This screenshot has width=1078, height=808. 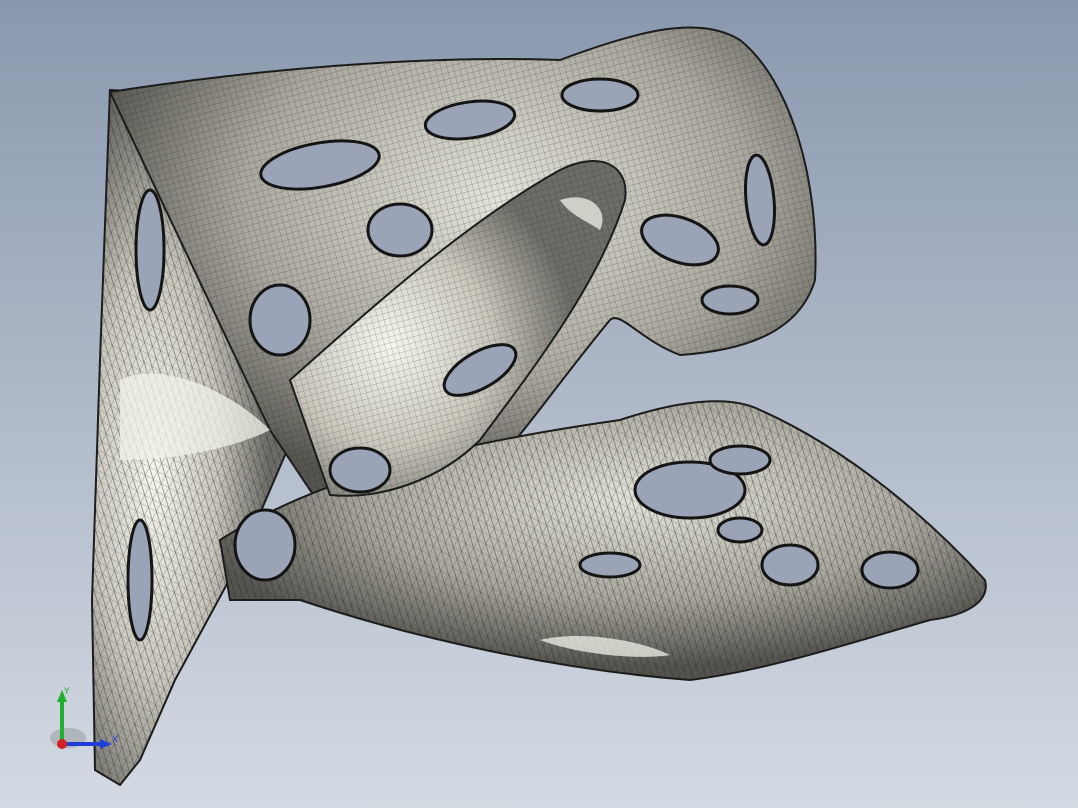 I want to click on coordinate-triad: Y X, so click(x=84, y=718).